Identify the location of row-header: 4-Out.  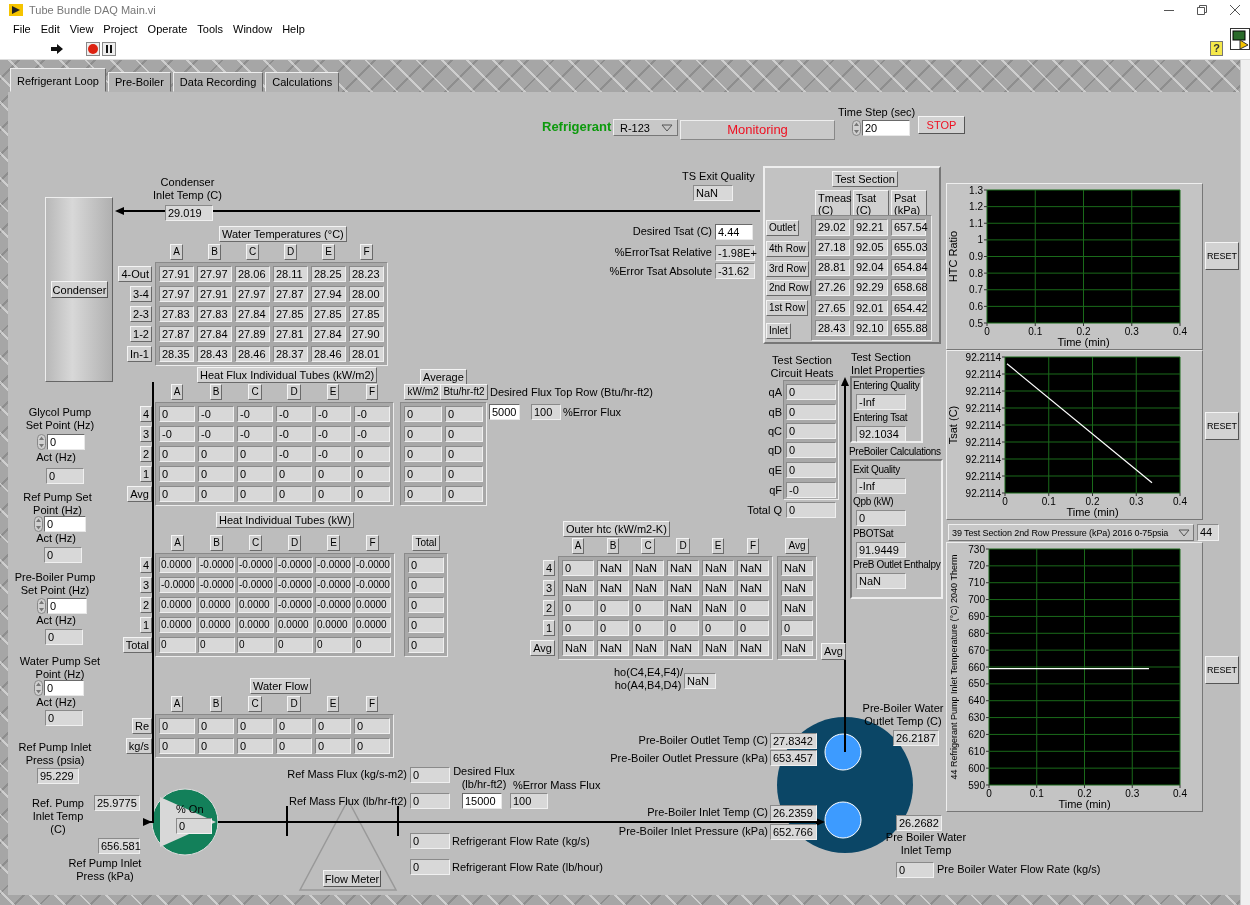
(135, 274).